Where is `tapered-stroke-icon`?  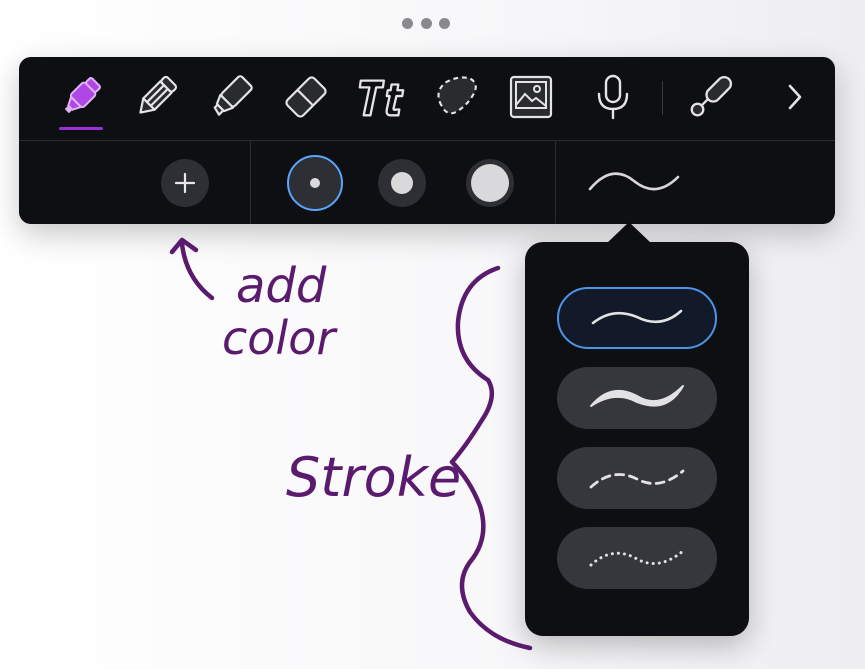
tapered-stroke-icon is located at coordinates (637, 396).